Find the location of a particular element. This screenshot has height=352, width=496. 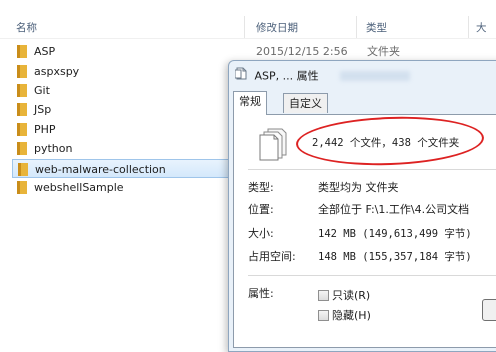

tab-custom: 自定义 is located at coordinates (305, 103).